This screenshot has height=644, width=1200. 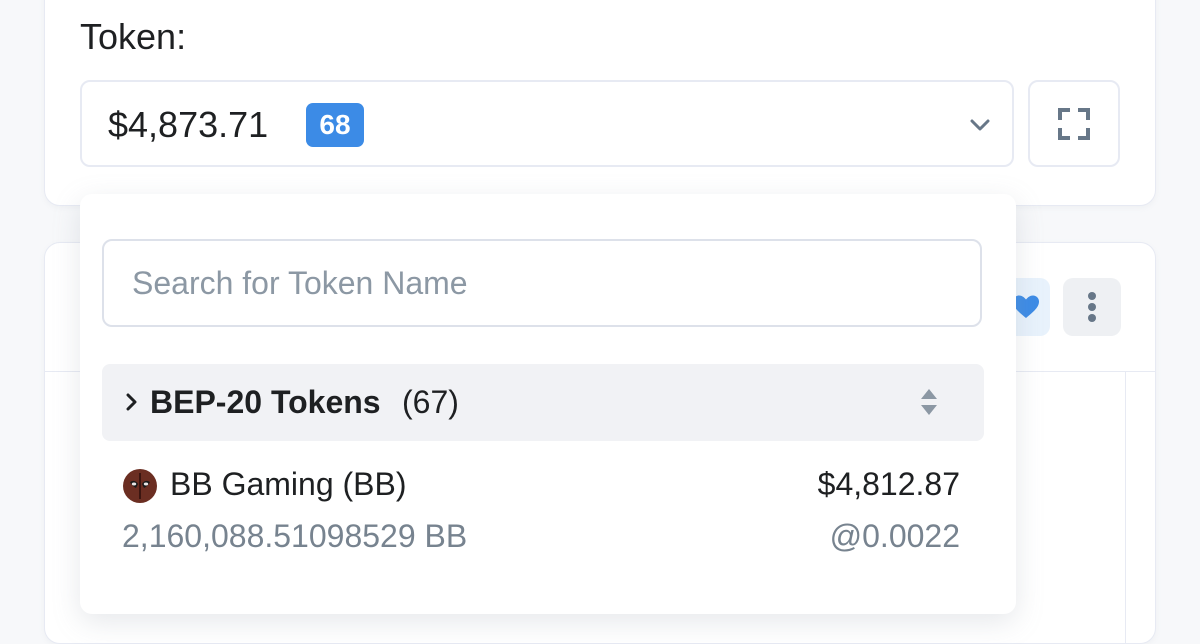 What do you see at coordinates (1026, 306) in the screenshot?
I see `heart-icon` at bounding box center [1026, 306].